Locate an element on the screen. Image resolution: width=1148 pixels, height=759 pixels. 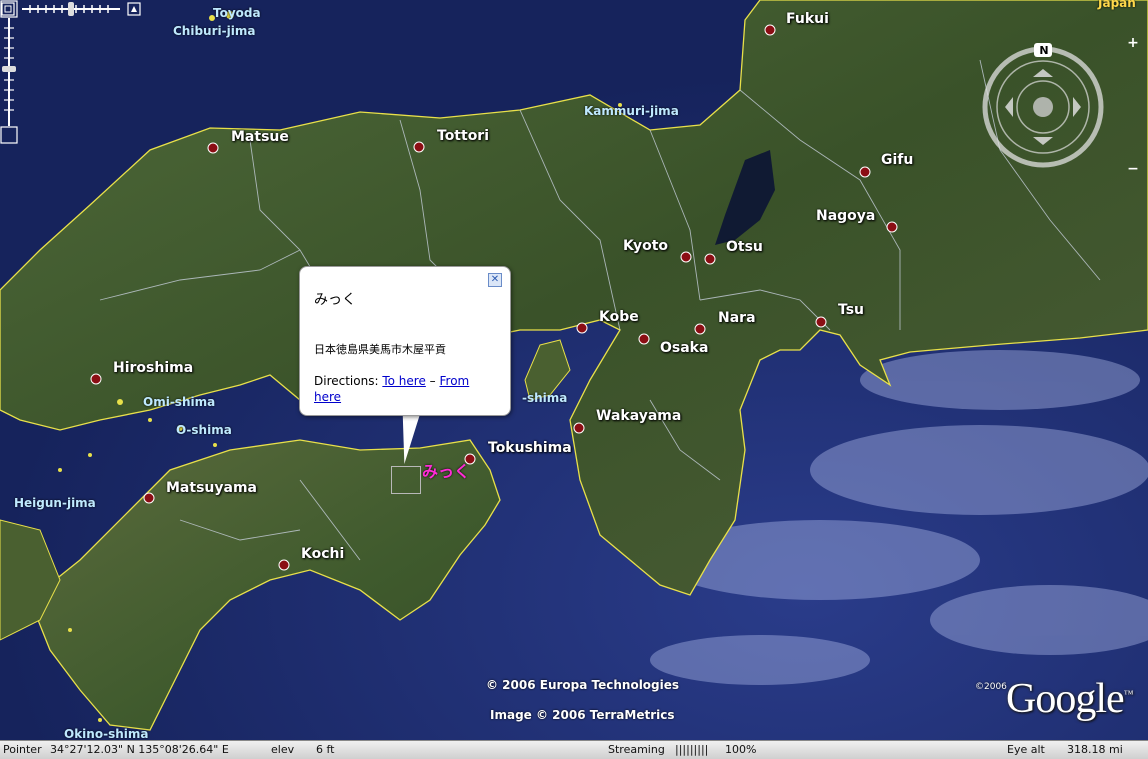
elev-value: 6 ft is located at coordinates (325, 749).